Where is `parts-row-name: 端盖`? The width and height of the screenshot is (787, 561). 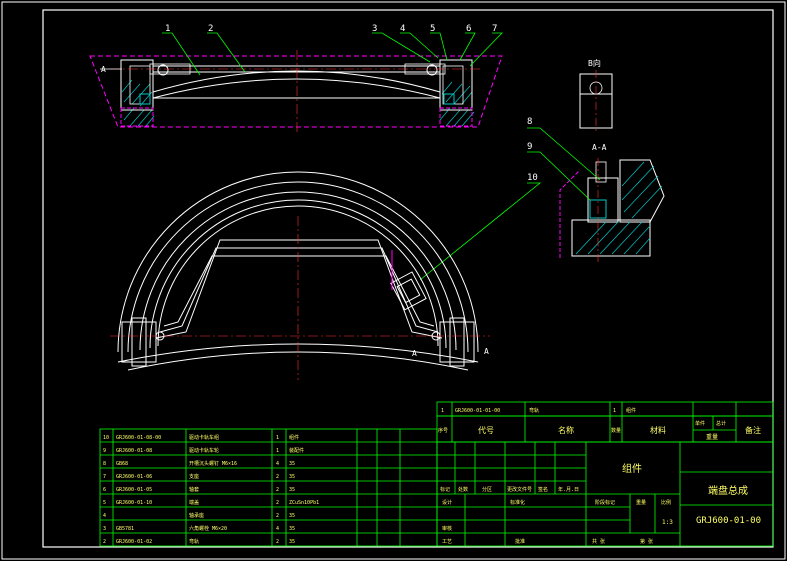
parts-row-name: 端盖 is located at coordinates (194, 502).